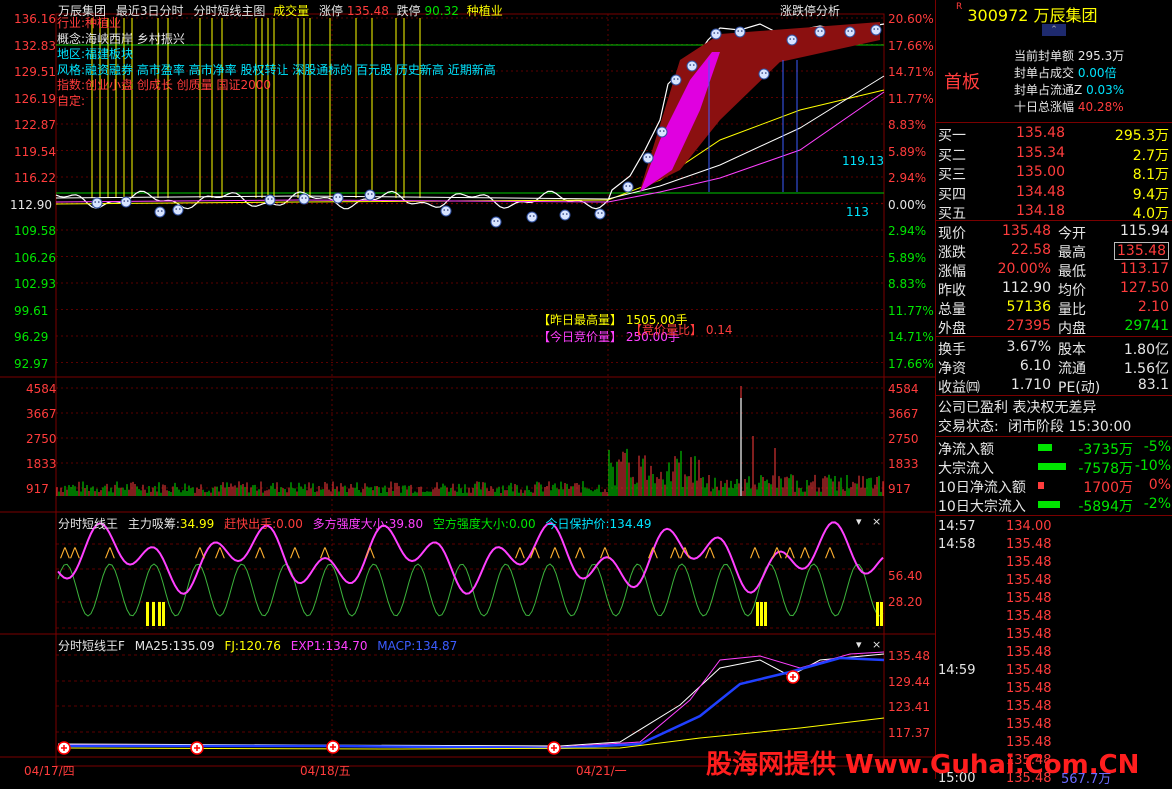 This screenshot has height=789, width=1172. What do you see at coordinates (580, 337) in the screenshot?
I see `today-auction-label: 【今日竞价量】` at bounding box center [580, 337].